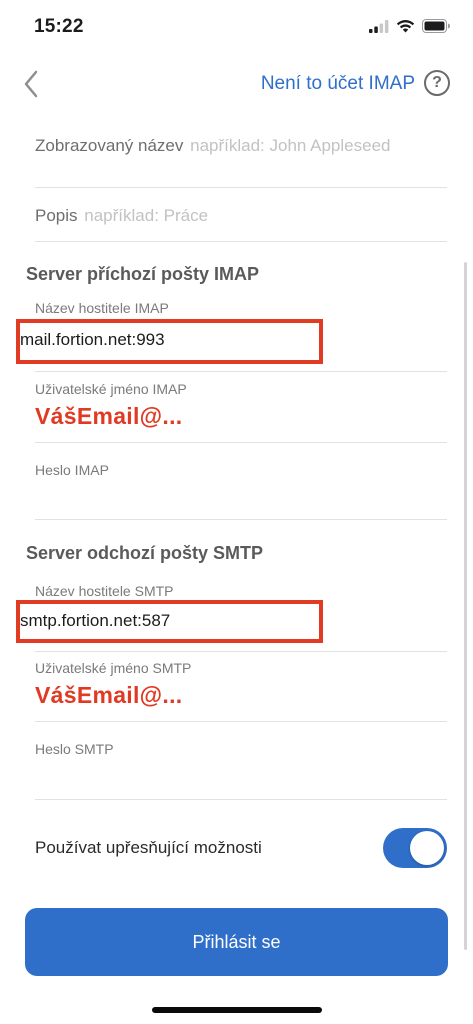 The image size is (473, 1024). What do you see at coordinates (59, 26) in the screenshot?
I see `status-time: 15:22` at bounding box center [59, 26].